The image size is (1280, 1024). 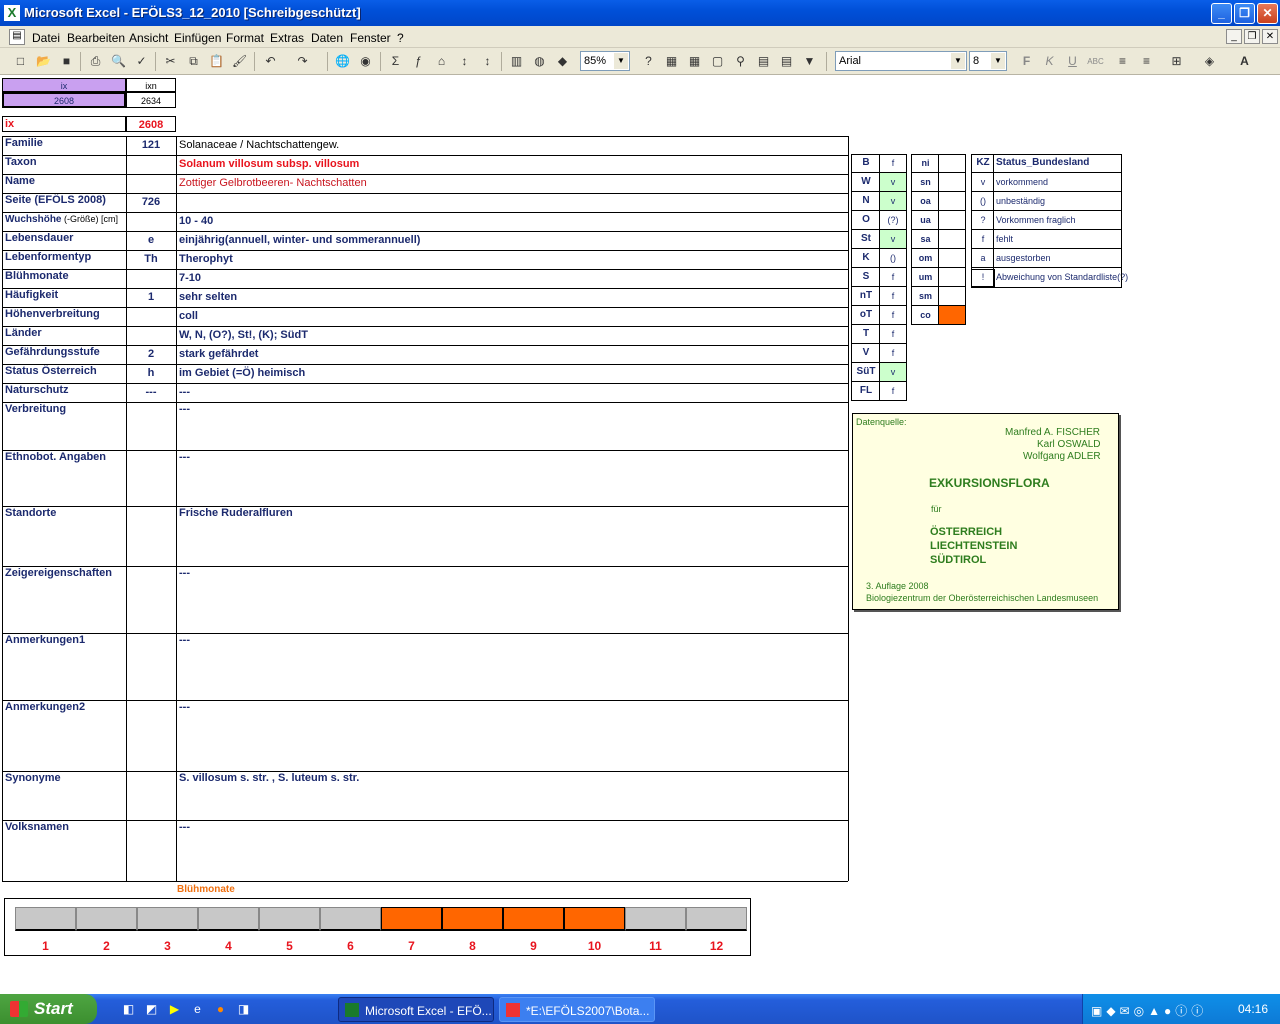 I want to click on row-code: 1, so click(x=151, y=297).